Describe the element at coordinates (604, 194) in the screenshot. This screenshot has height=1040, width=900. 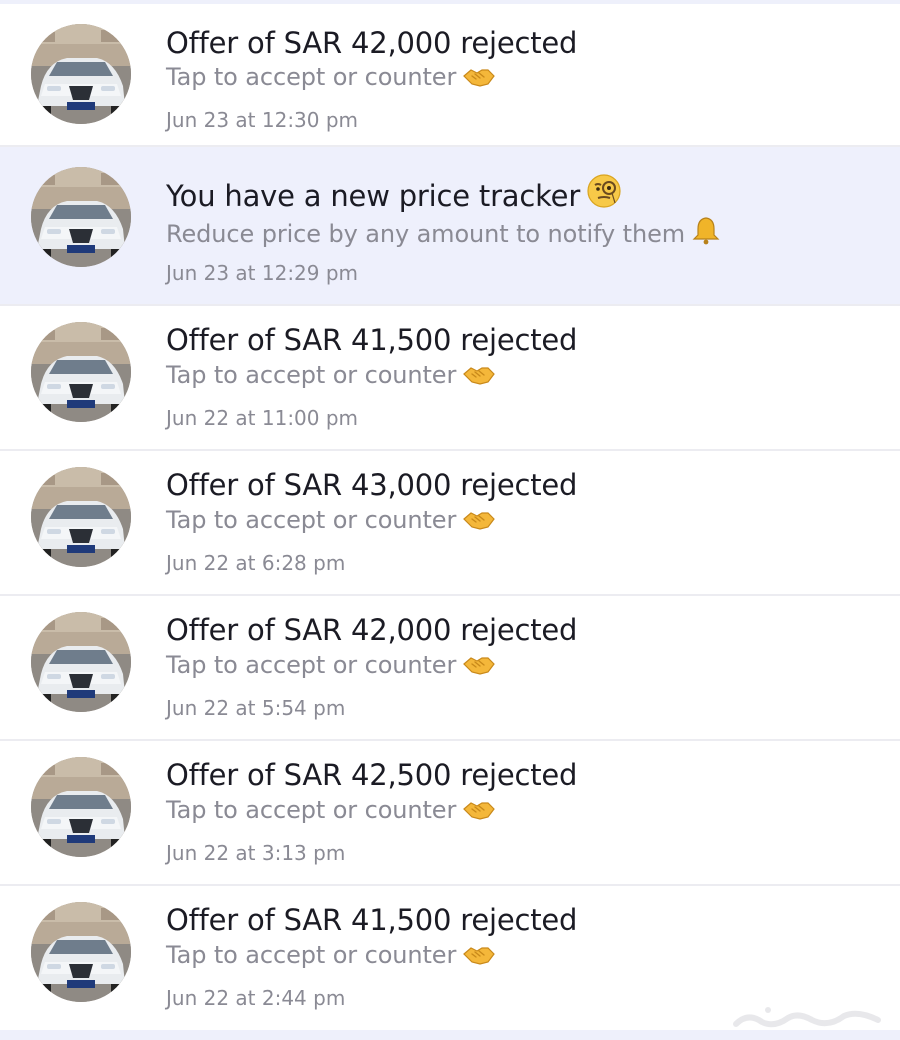
I see `monocle-face-icon` at that location.